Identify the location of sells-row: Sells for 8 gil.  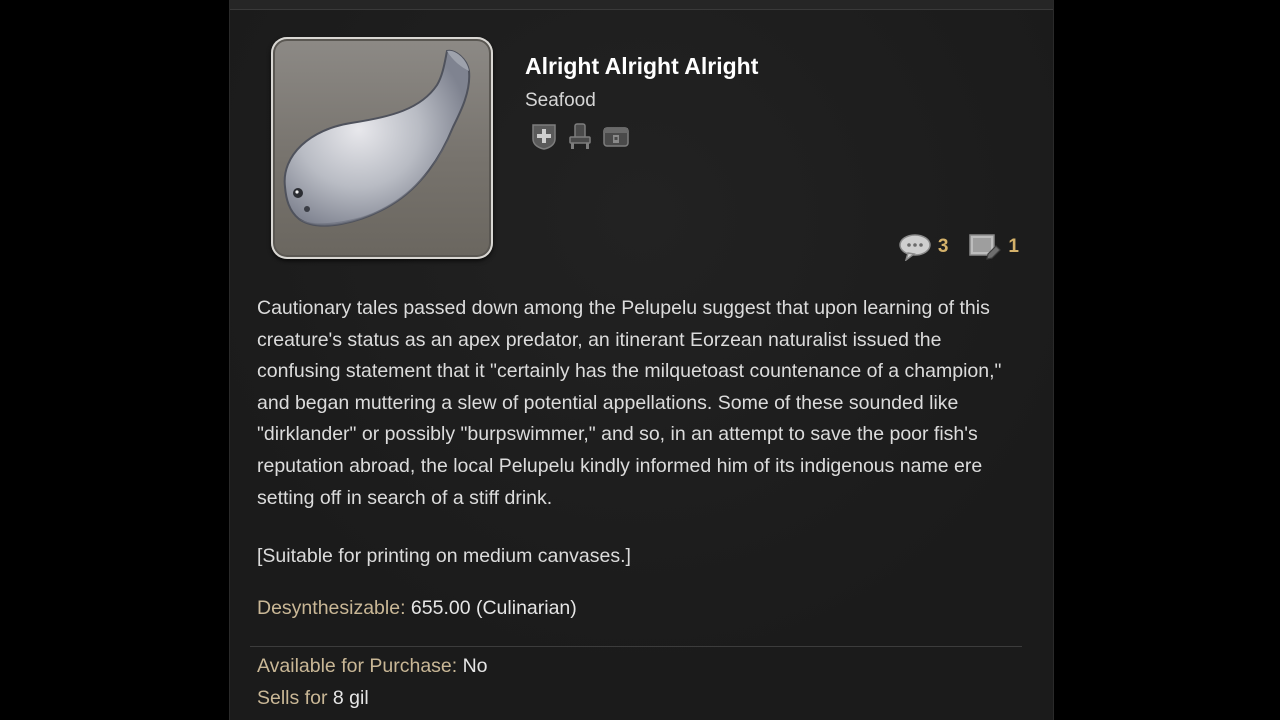
(313, 698).